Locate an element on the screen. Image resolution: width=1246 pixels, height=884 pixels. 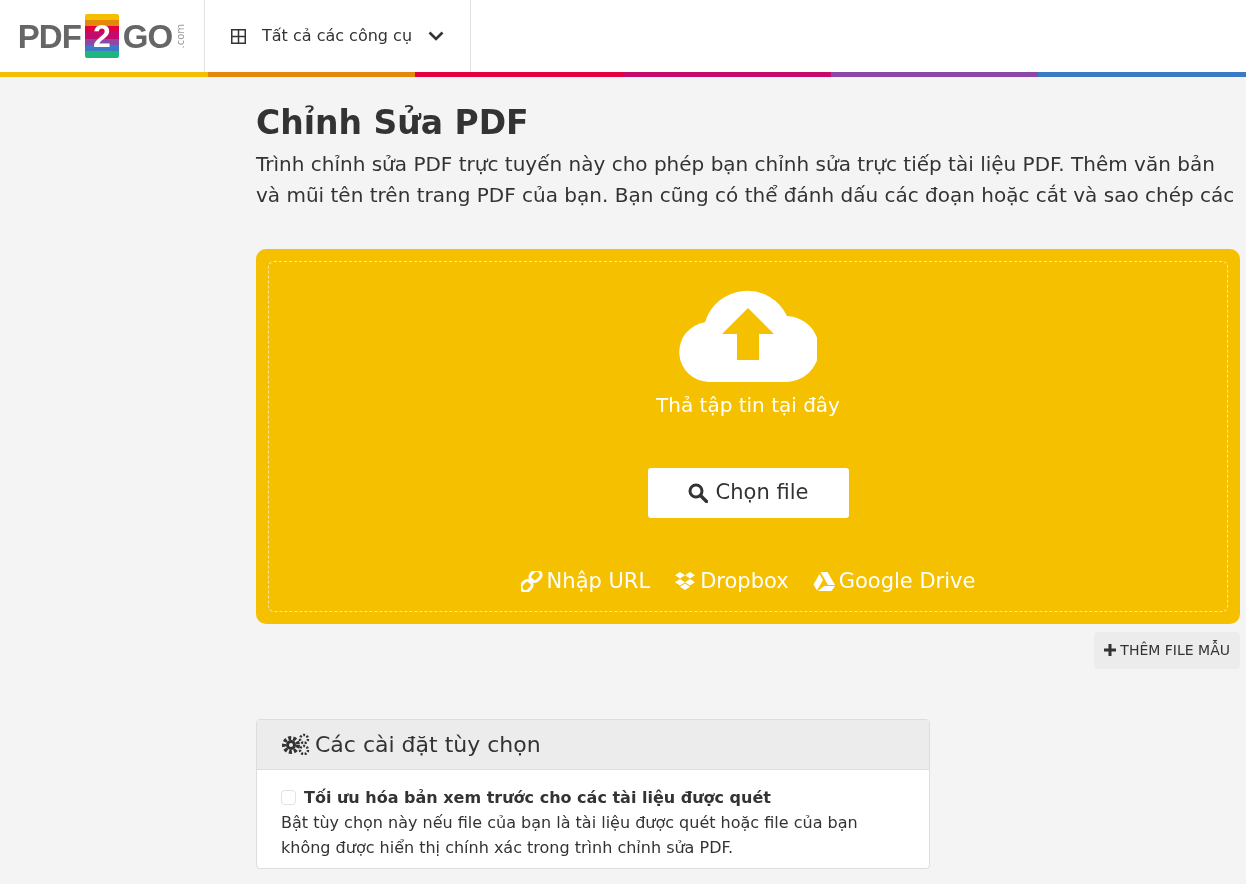
option-help-text: Bật tùy chọn này nếu file của bạn là tài liệu được quét hoặc file của bạn không được hiển thị chính xác trong trình chỉnh sửa PDF. is located at coordinates (570, 835).